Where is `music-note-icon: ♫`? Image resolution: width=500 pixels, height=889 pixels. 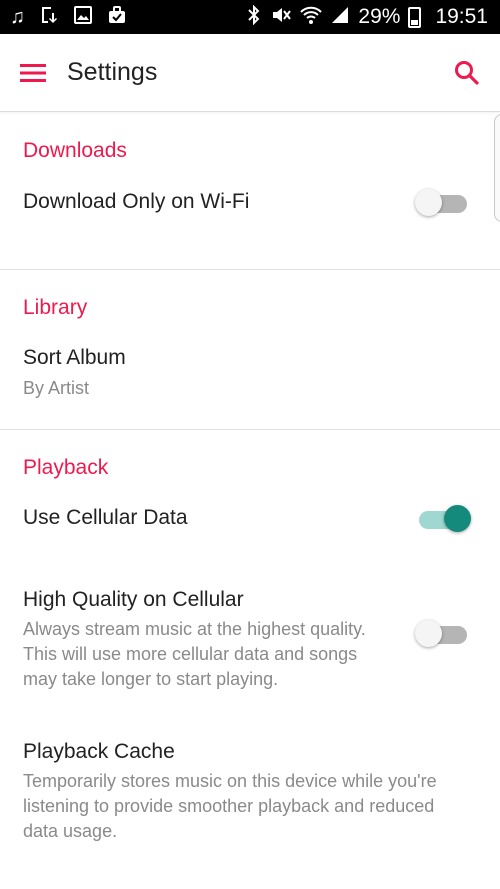
music-note-icon: ♫ is located at coordinates (17, 17).